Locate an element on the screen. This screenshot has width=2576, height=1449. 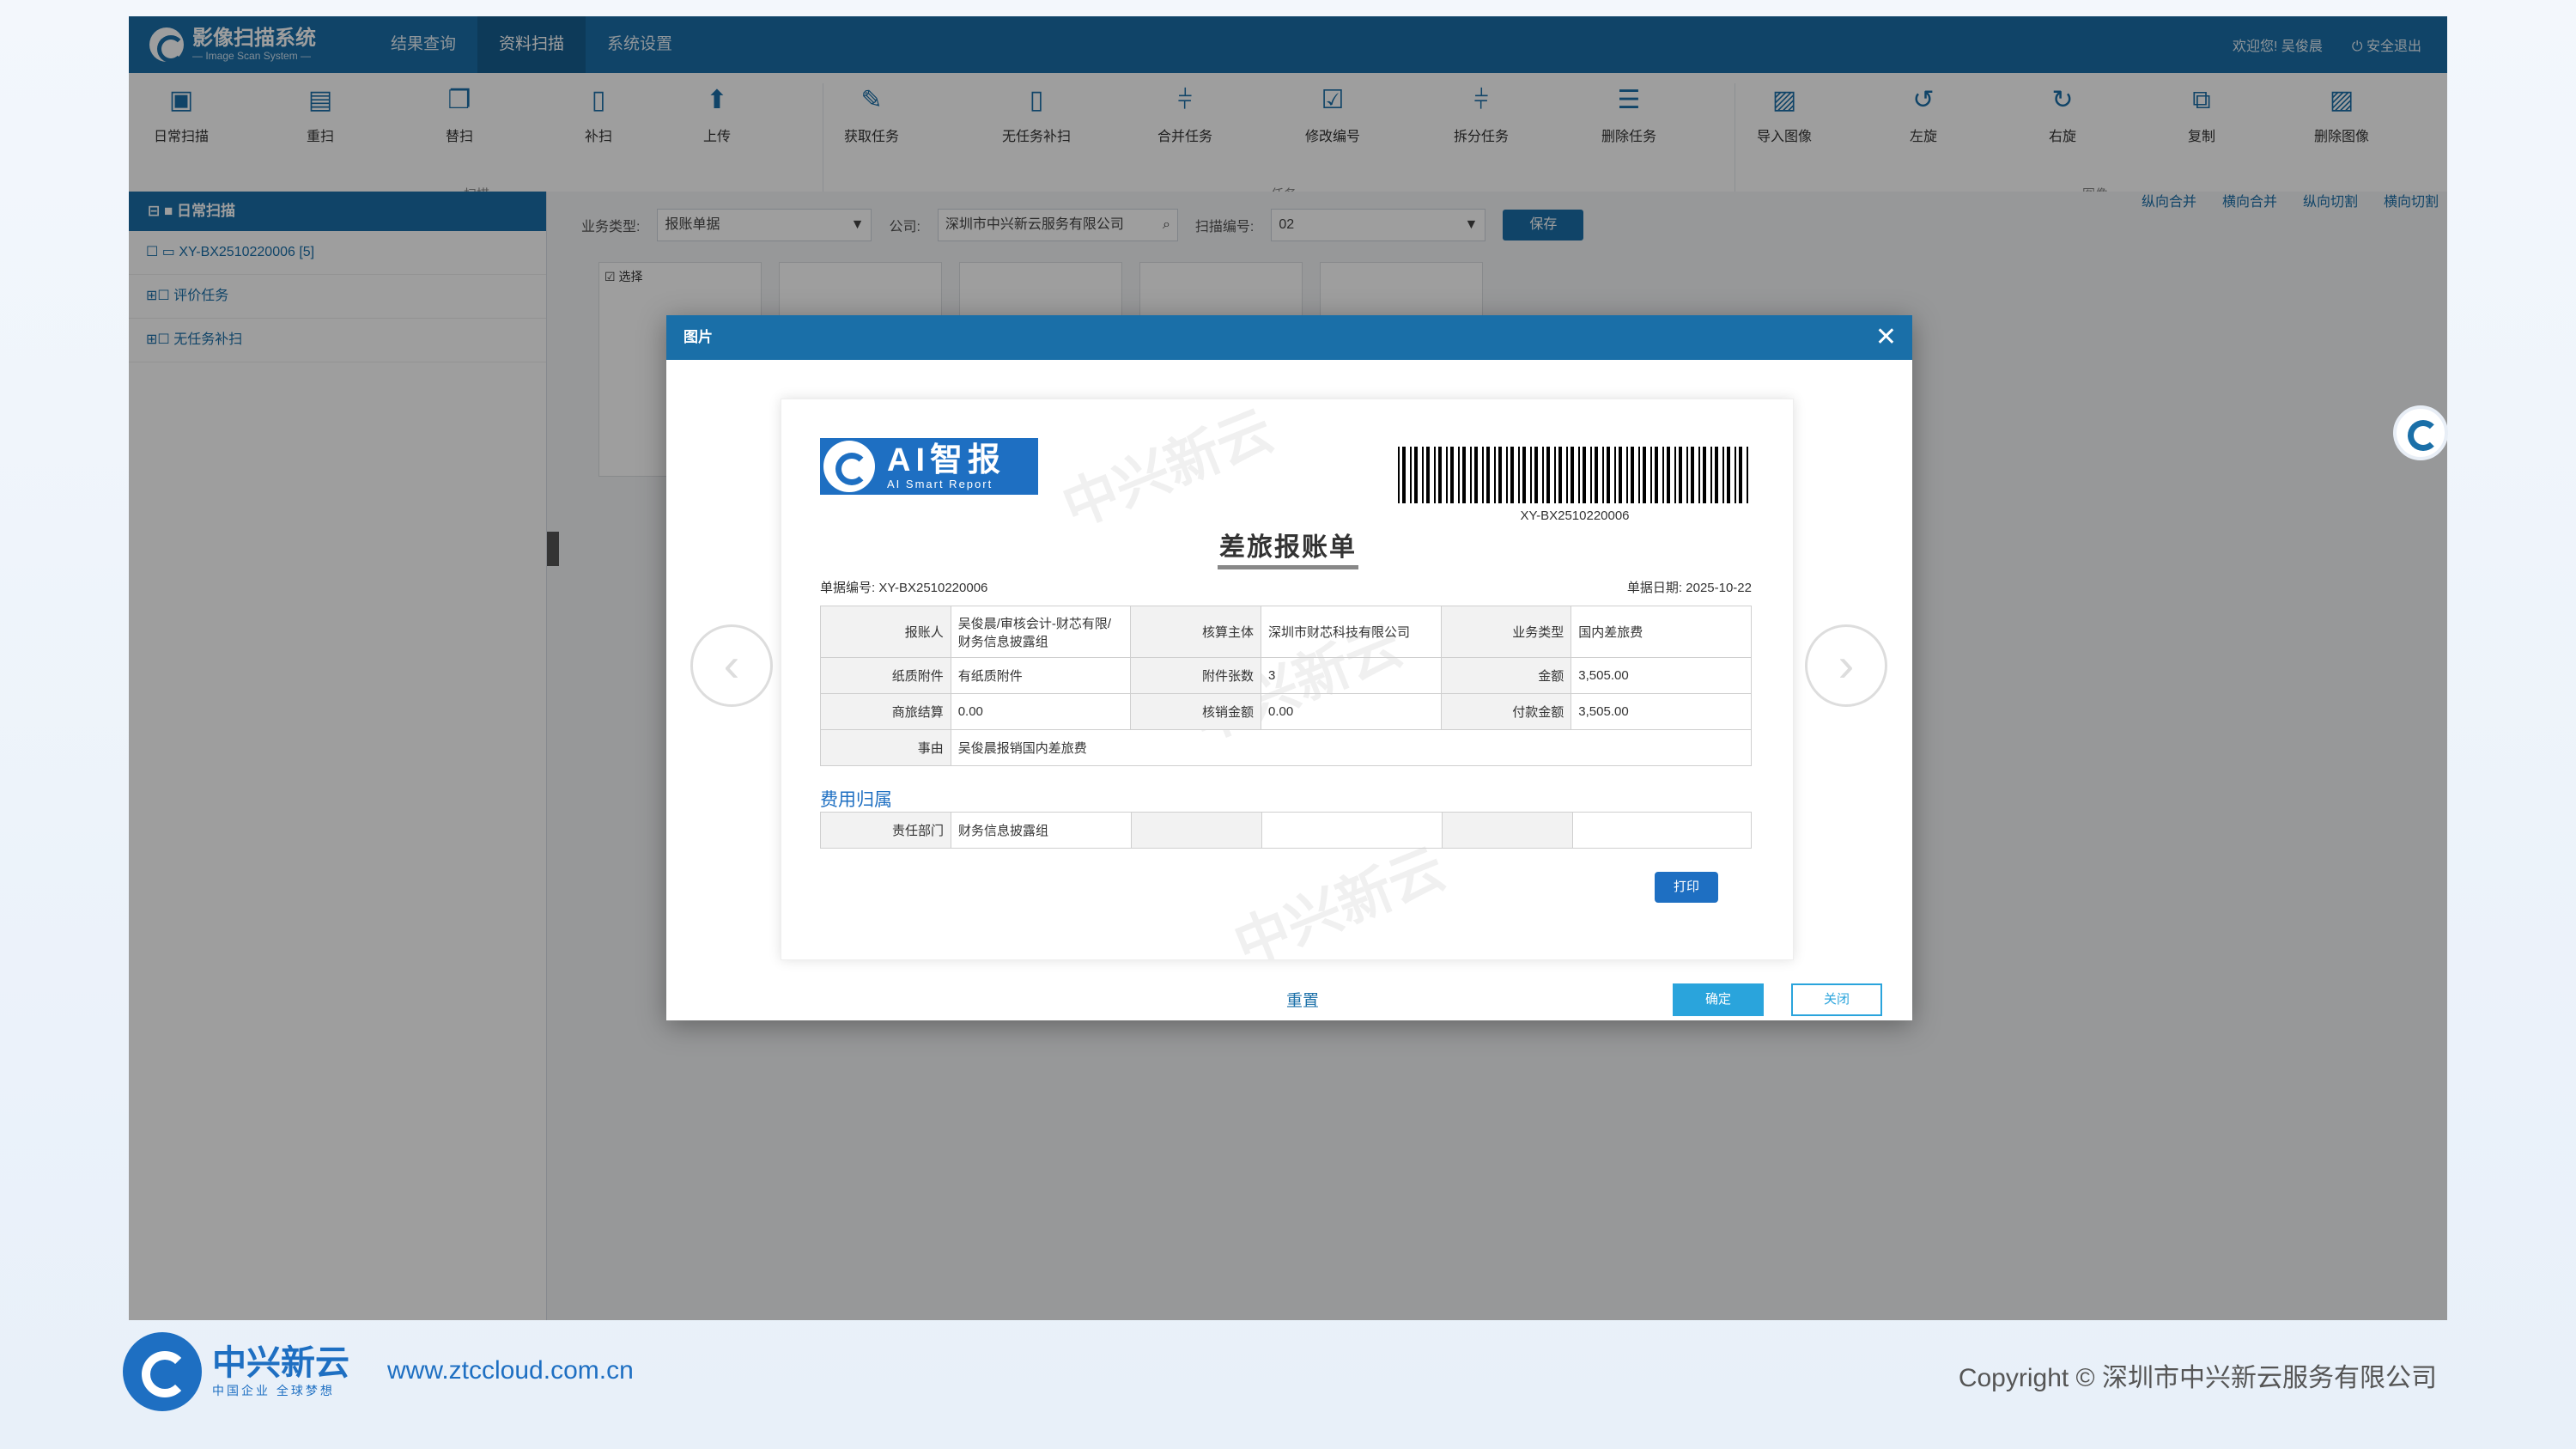
table-row: 事由 吴俊晨报销国内差旅费 is located at coordinates (1287, 747).